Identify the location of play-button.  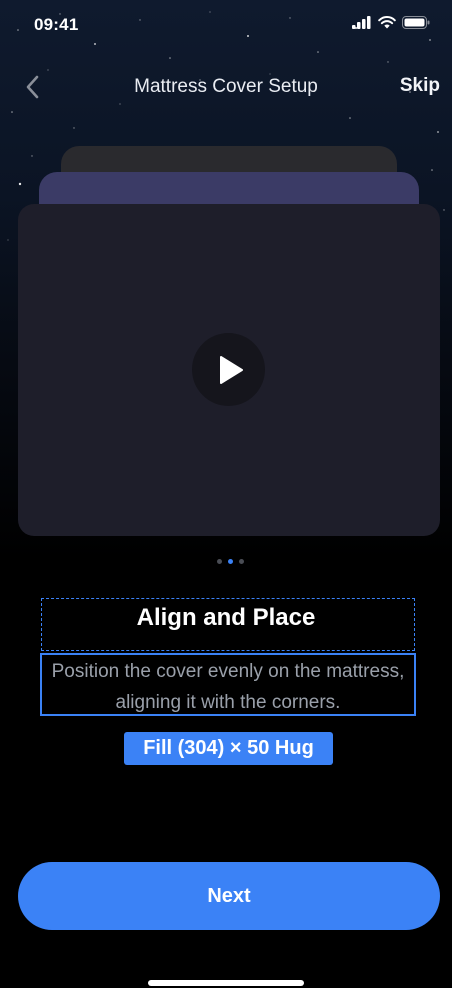
(228, 369).